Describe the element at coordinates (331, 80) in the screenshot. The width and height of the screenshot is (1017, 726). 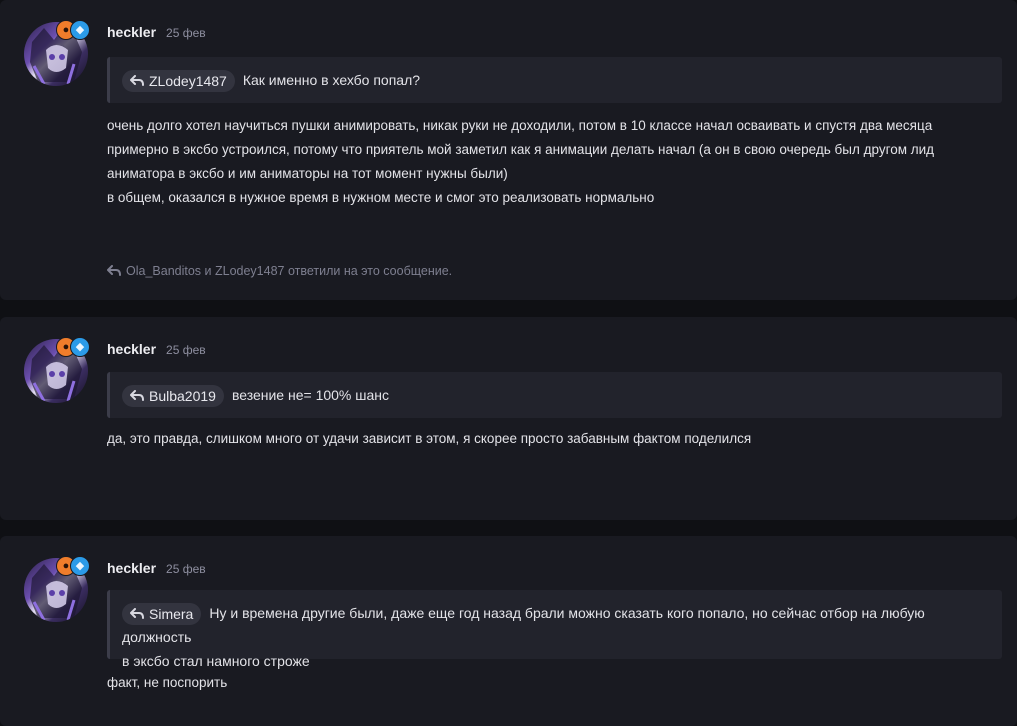
I see `quote-text: Как именно в хехбо попал?` at that location.